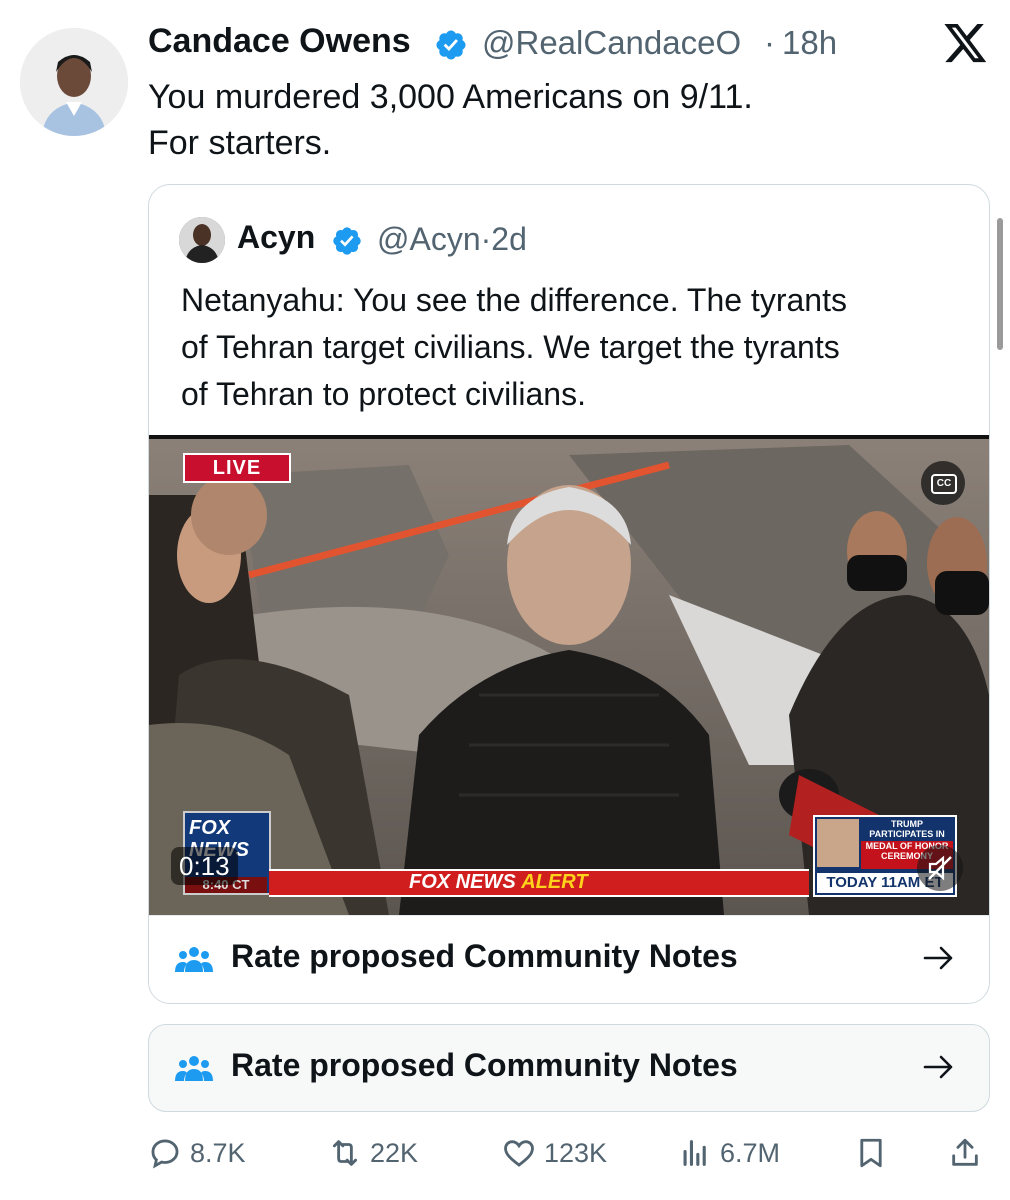 The width and height of the screenshot is (1010, 1200). Describe the element at coordinates (611, 43) in the screenshot. I see `author-handle: @RealCandaceO` at that location.